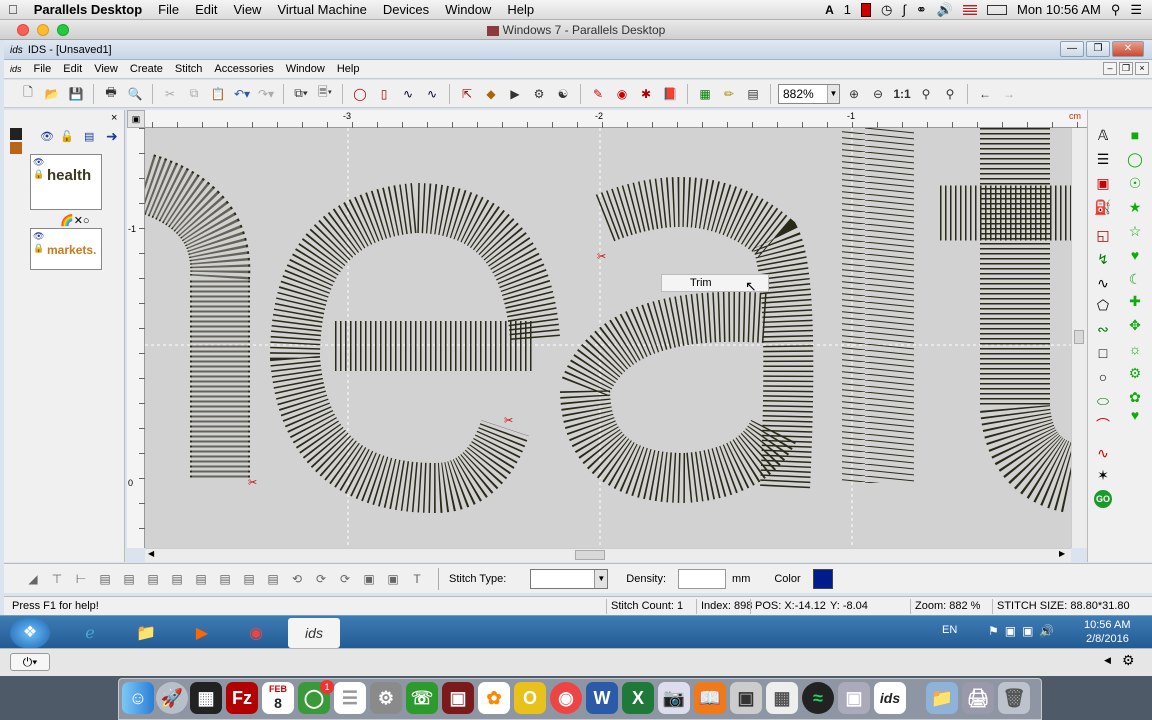 The height and width of the screenshot is (720, 1152). What do you see at coordinates (886, 10) in the screenshot?
I see `time-machine-icon: ◷` at bounding box center [886, 10].